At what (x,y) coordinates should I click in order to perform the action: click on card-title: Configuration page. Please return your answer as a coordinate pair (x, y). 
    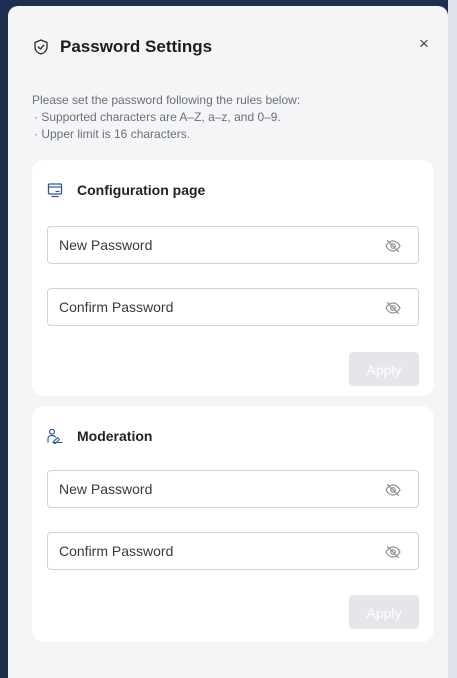
    Looking at the image, I should click on (141, 190).